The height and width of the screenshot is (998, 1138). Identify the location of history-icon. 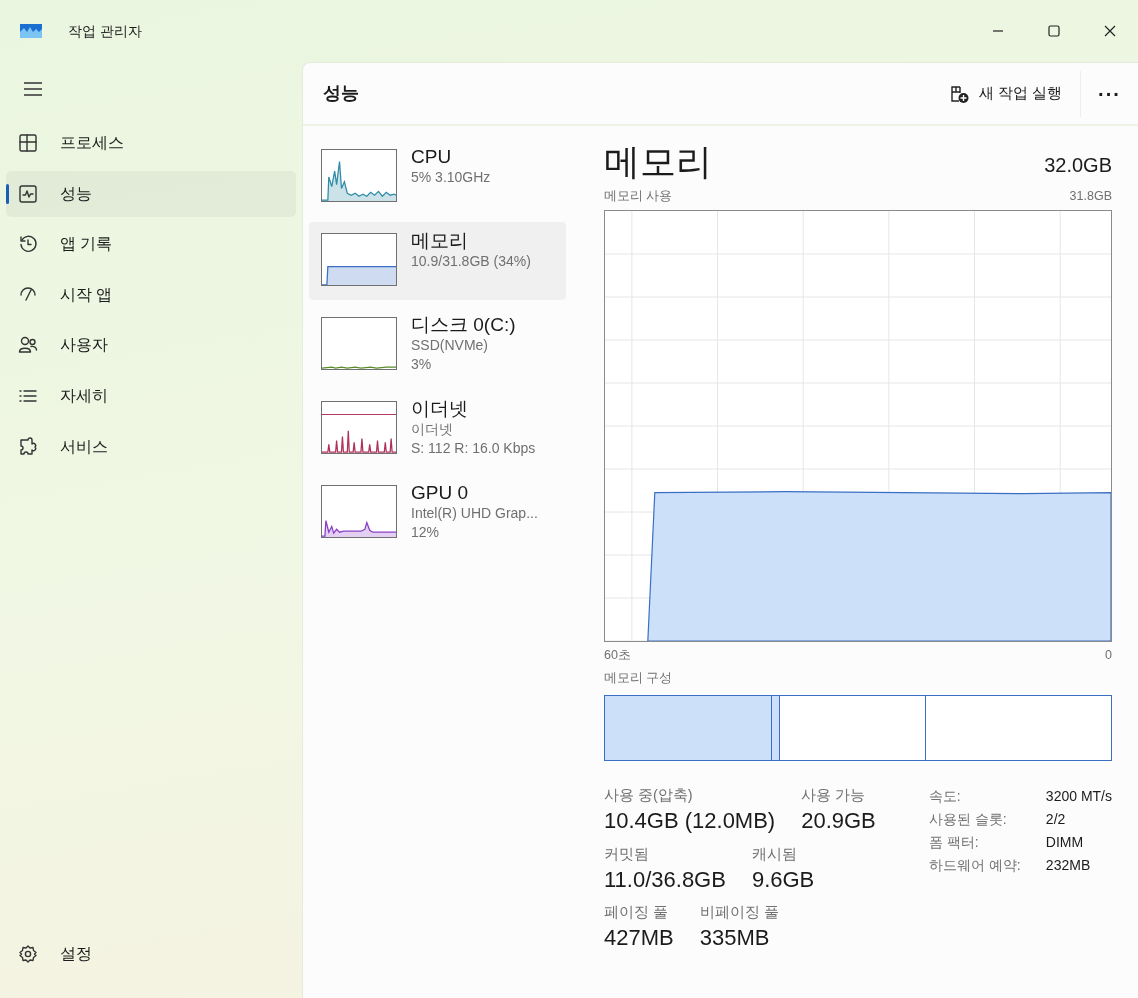
(28, 244).